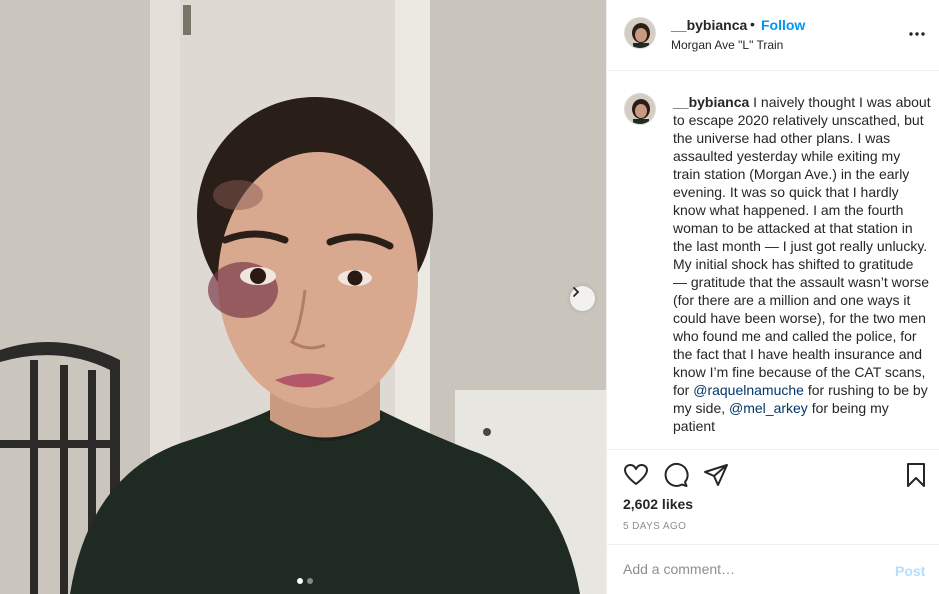  I want to click on carousel-next-button, so click(582, 298).